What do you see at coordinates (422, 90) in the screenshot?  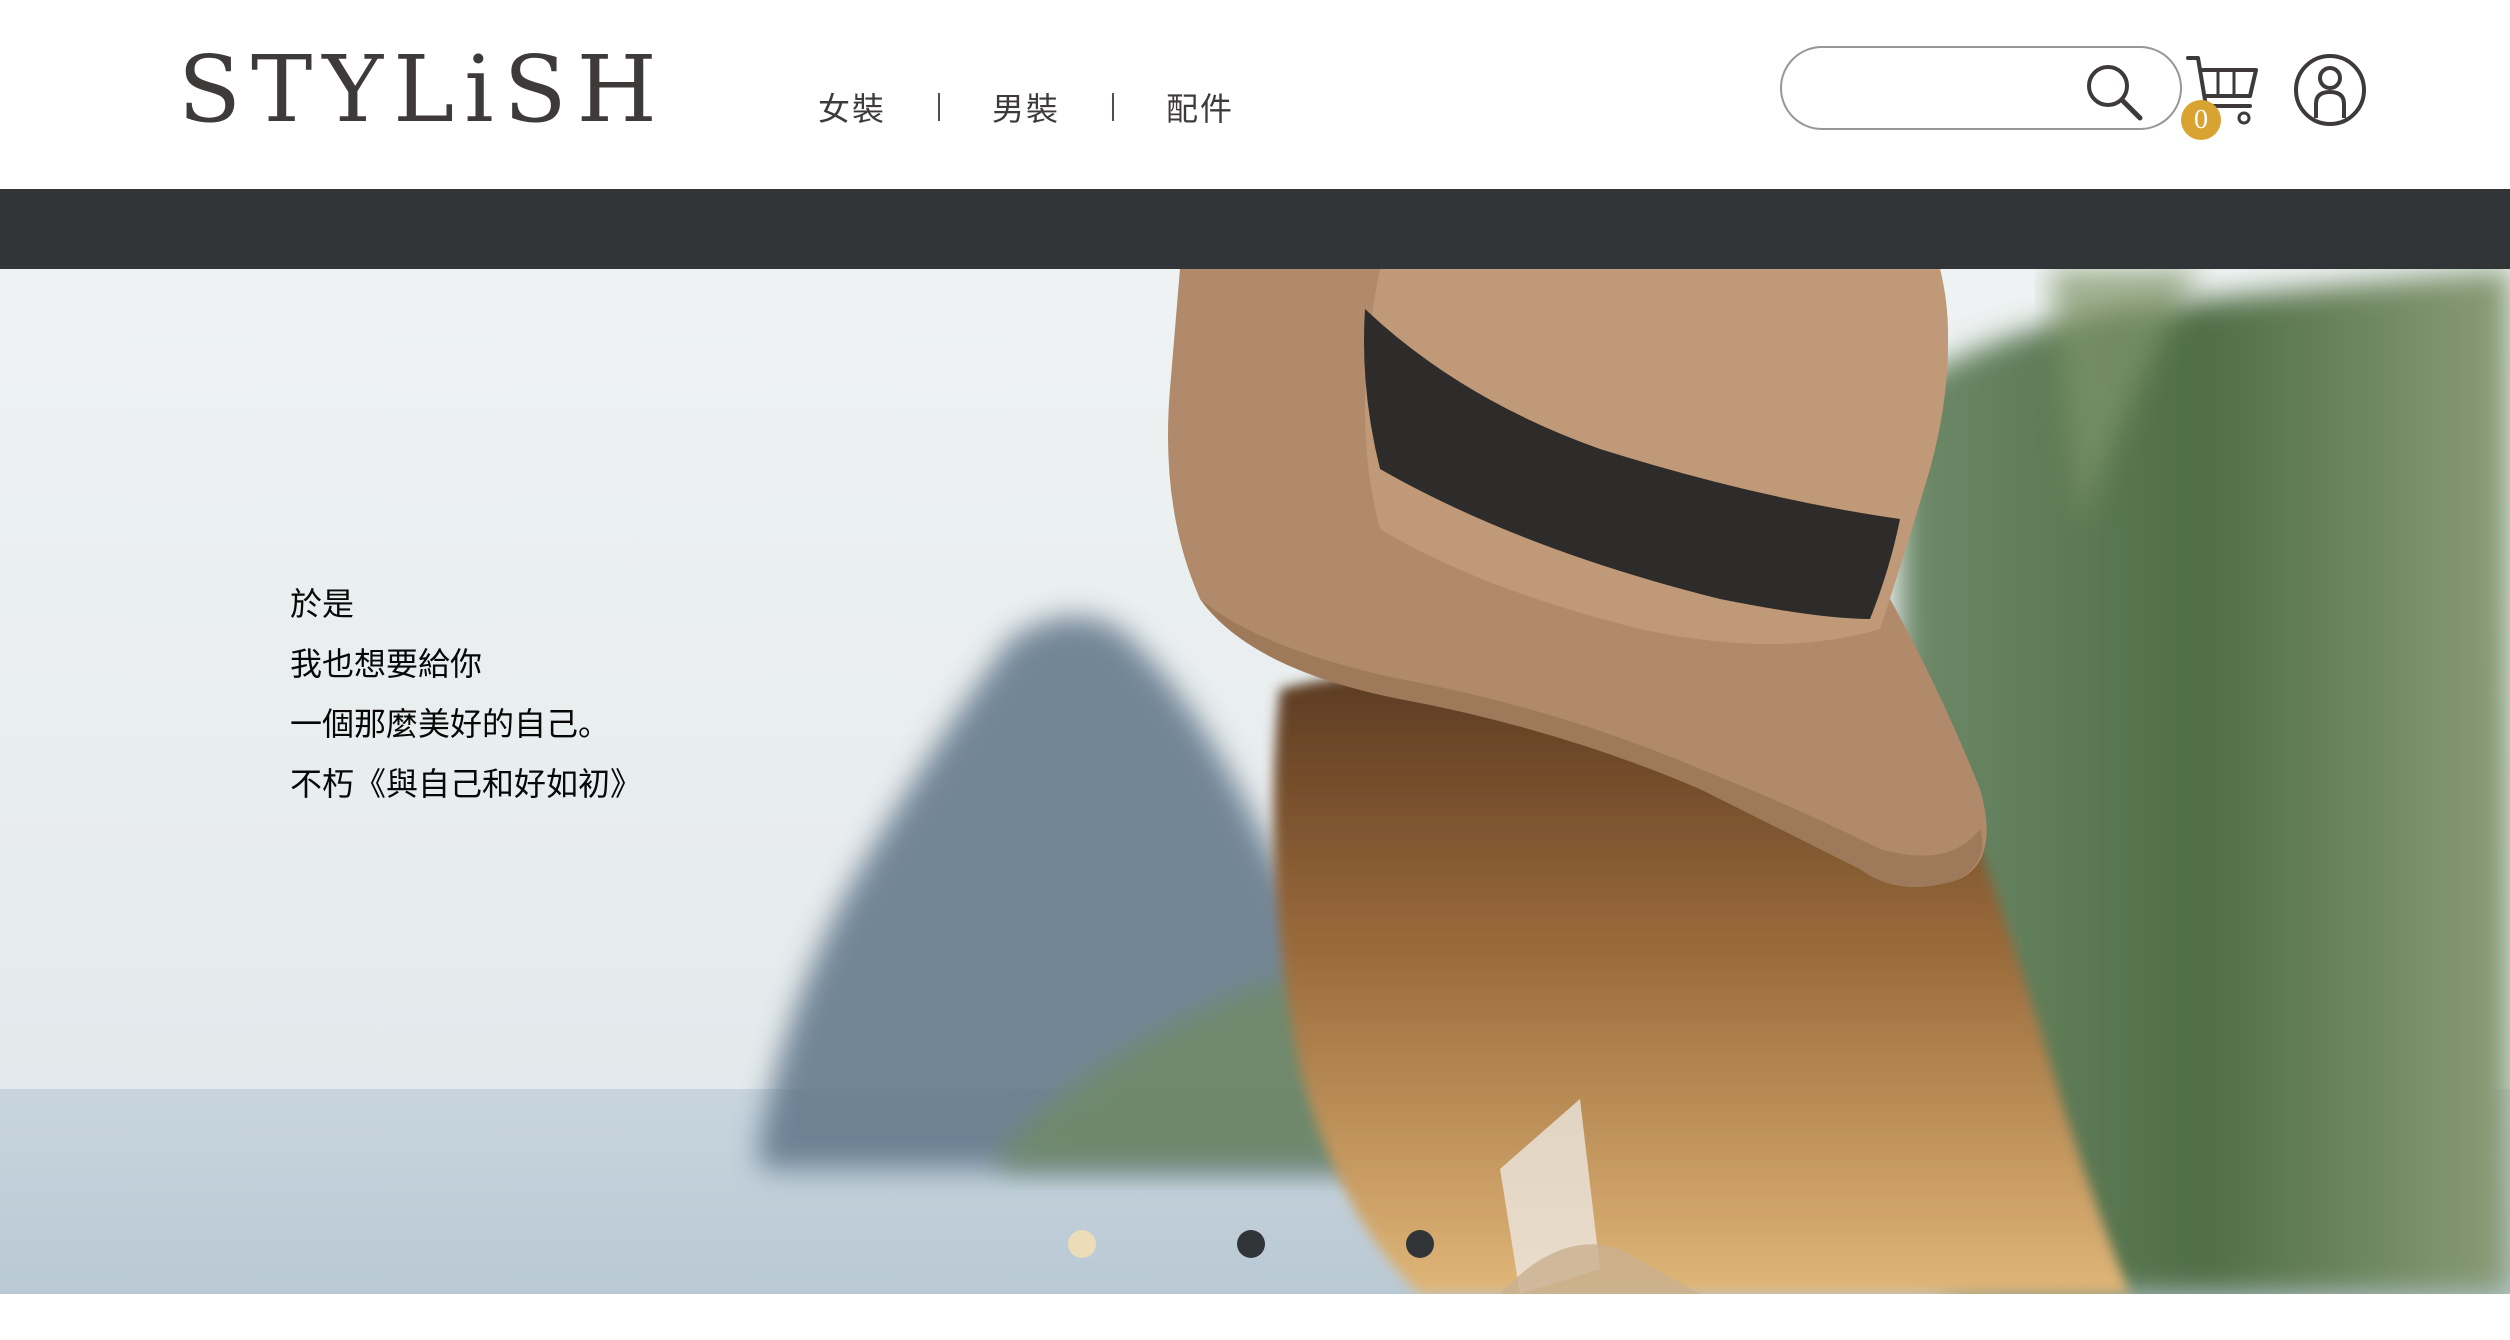 I see `stylish-logo: STYLiSH` at bounding box center [422, 90].